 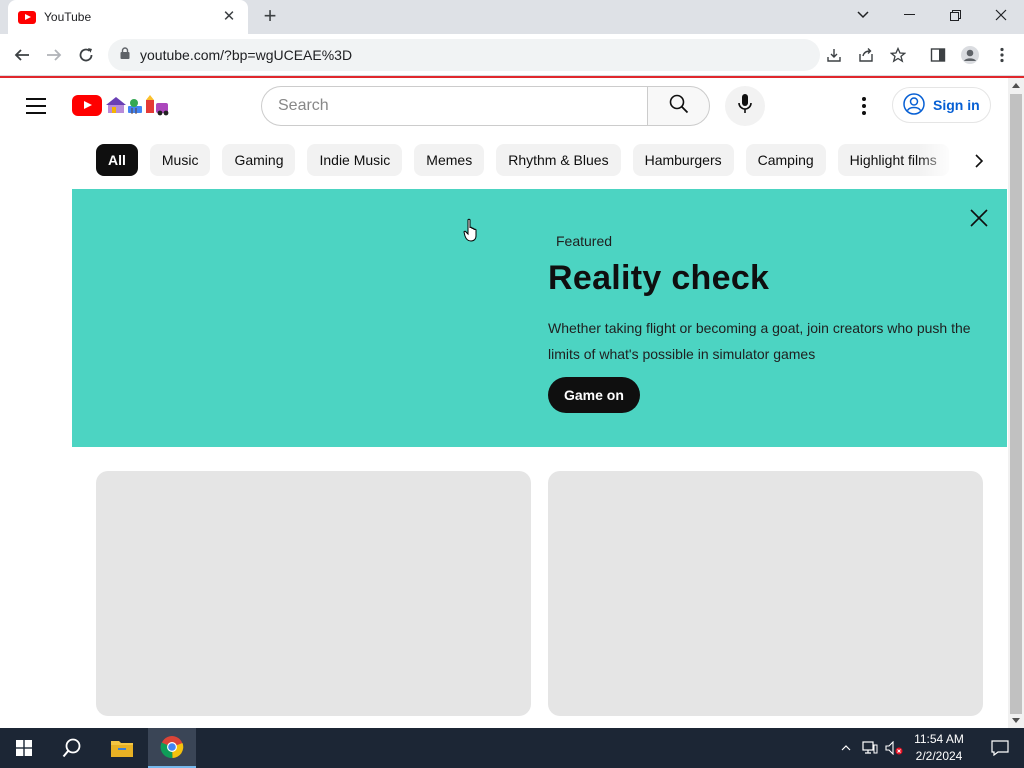 What do you see at coordinates (464, 55) in the screenshot?
I see `address-bar: youtube.com/?bp=wgUCEAE%3D` at bounding box center [464, 55].